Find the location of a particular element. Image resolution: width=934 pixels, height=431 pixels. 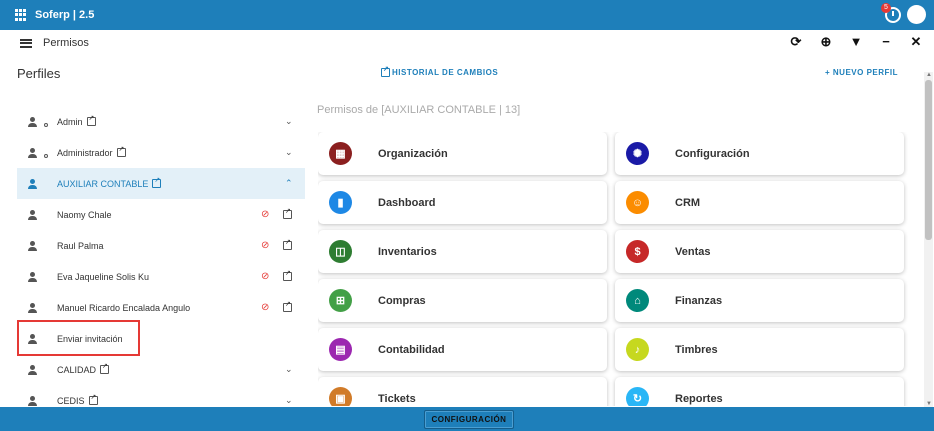

notification-badge: 5 is located at coordinates (886, 7).